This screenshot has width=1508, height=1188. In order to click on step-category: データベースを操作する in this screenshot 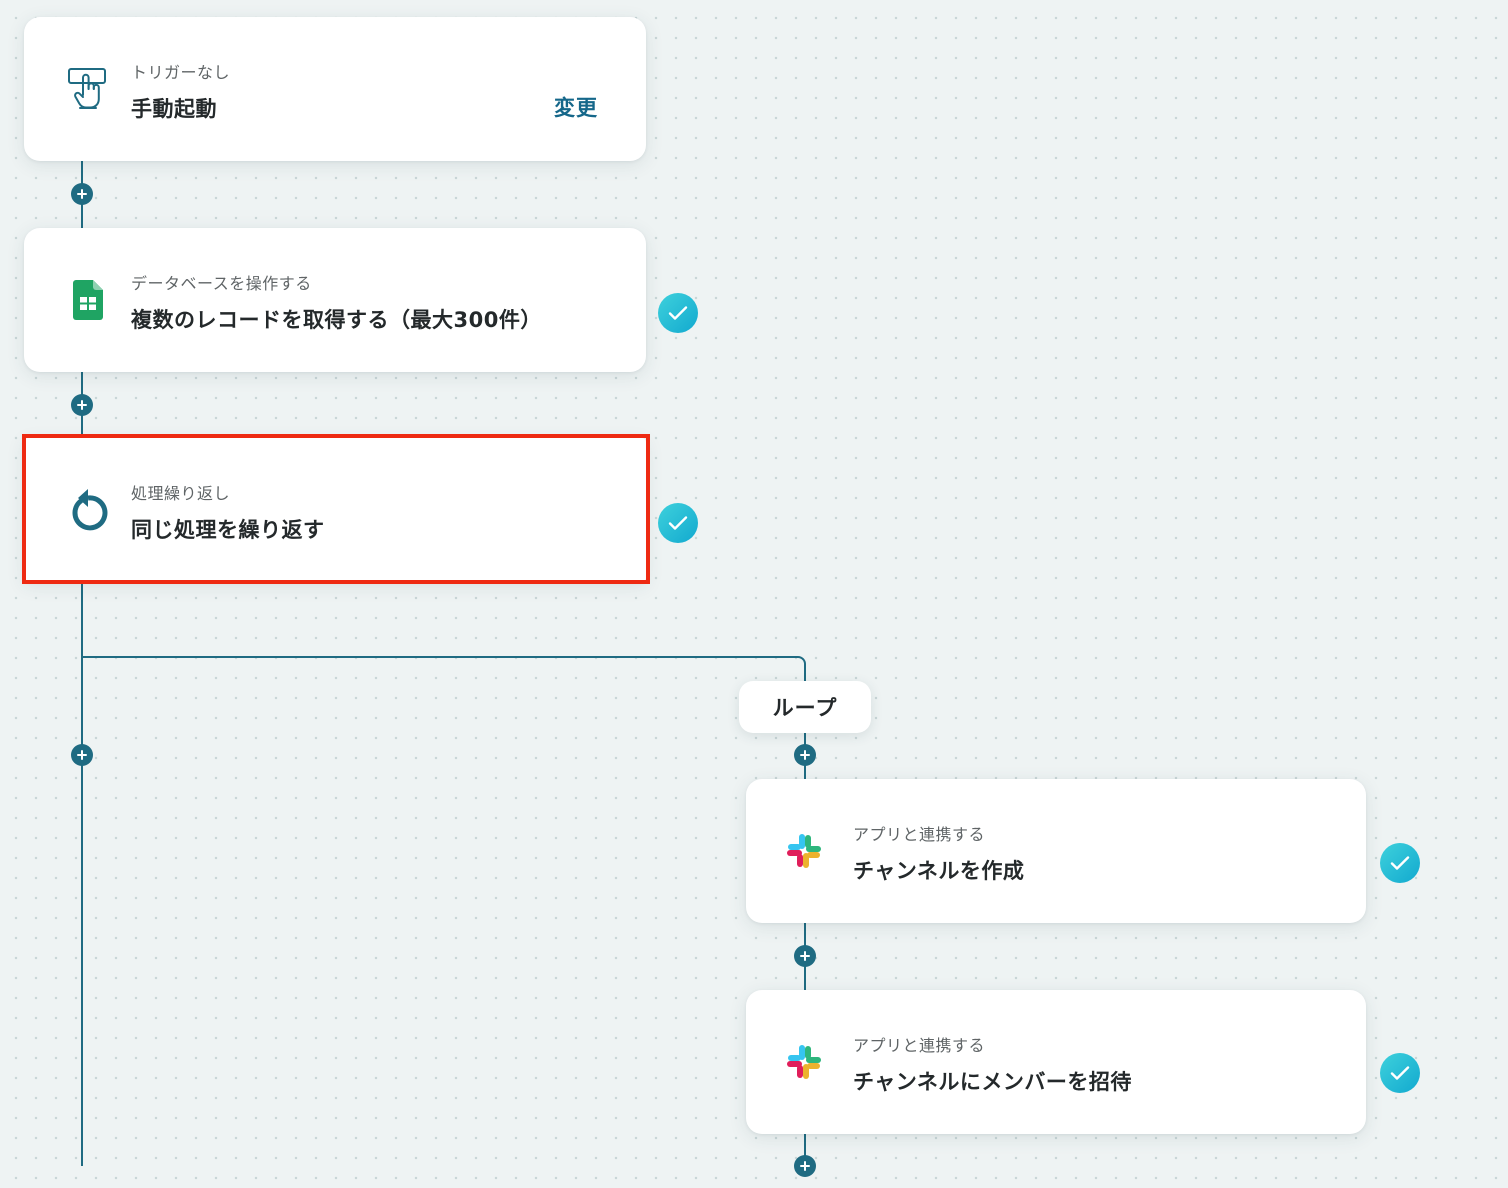, I will do `click(221, 283)`.